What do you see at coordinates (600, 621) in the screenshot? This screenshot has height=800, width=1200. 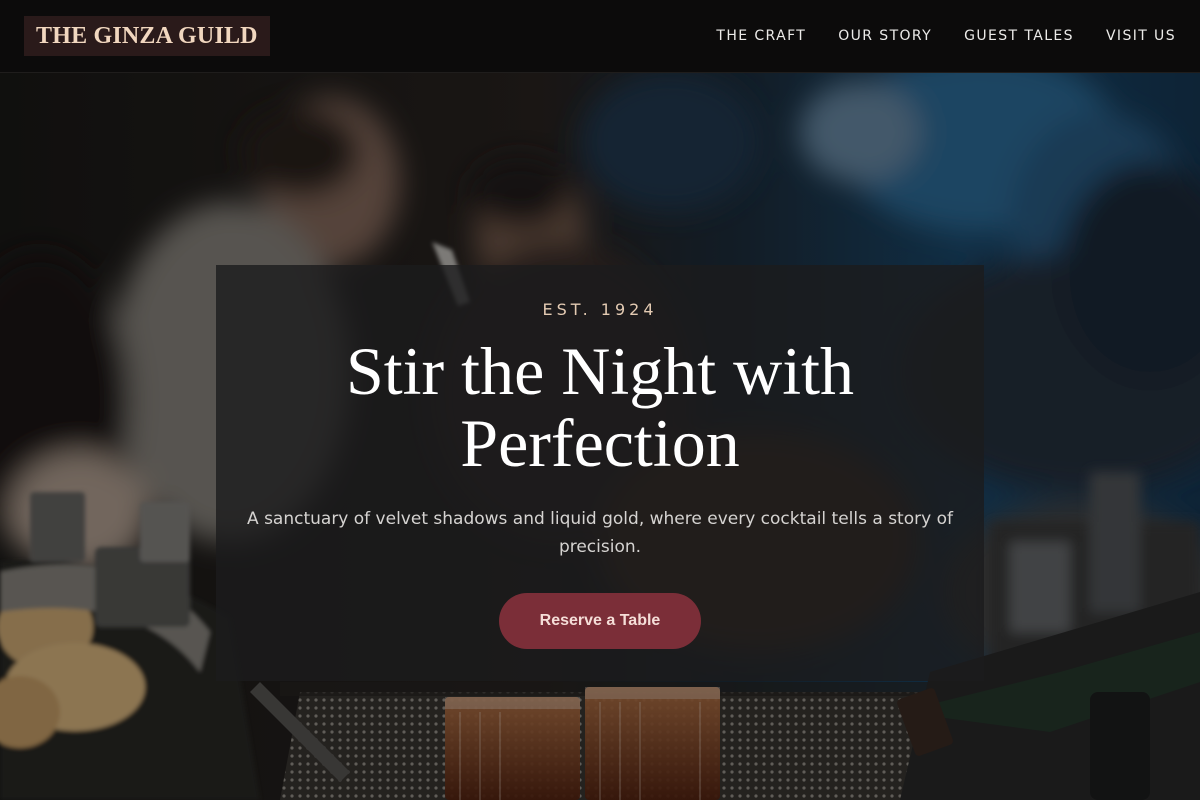 I see `reserve-table-button: Reserve a Table` at bounding box center [600, 621].